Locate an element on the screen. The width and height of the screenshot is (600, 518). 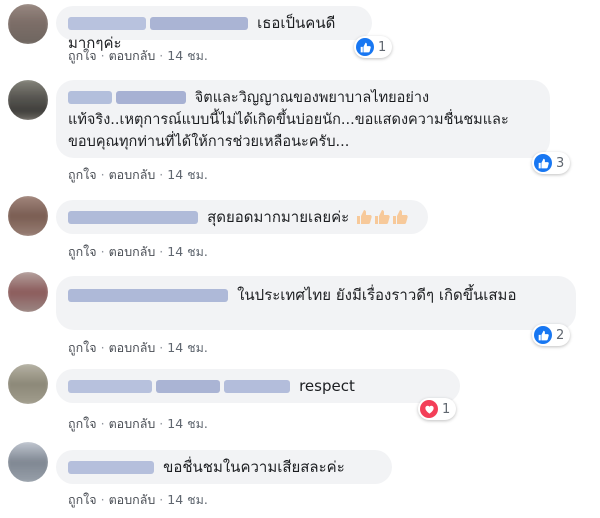
comment-text: สุดยอดมากมายเลยค่ะ is located at coordinates (278, 217).